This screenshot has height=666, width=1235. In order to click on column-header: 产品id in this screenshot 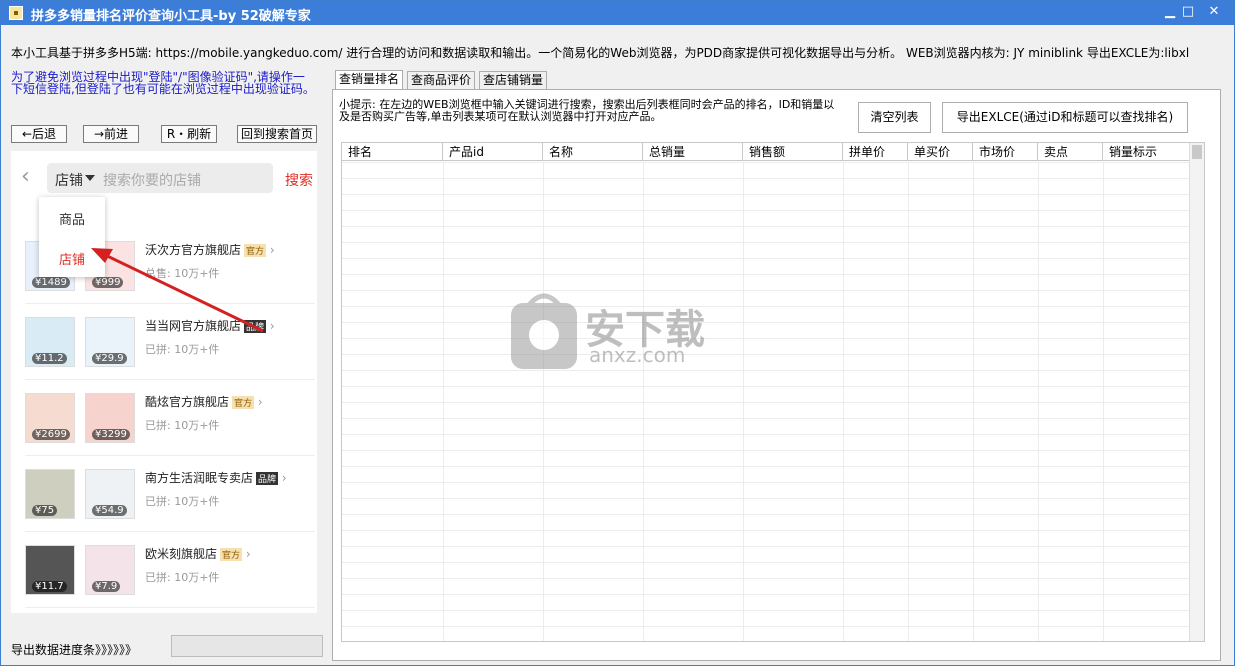, I will do `click(493, 152)`.